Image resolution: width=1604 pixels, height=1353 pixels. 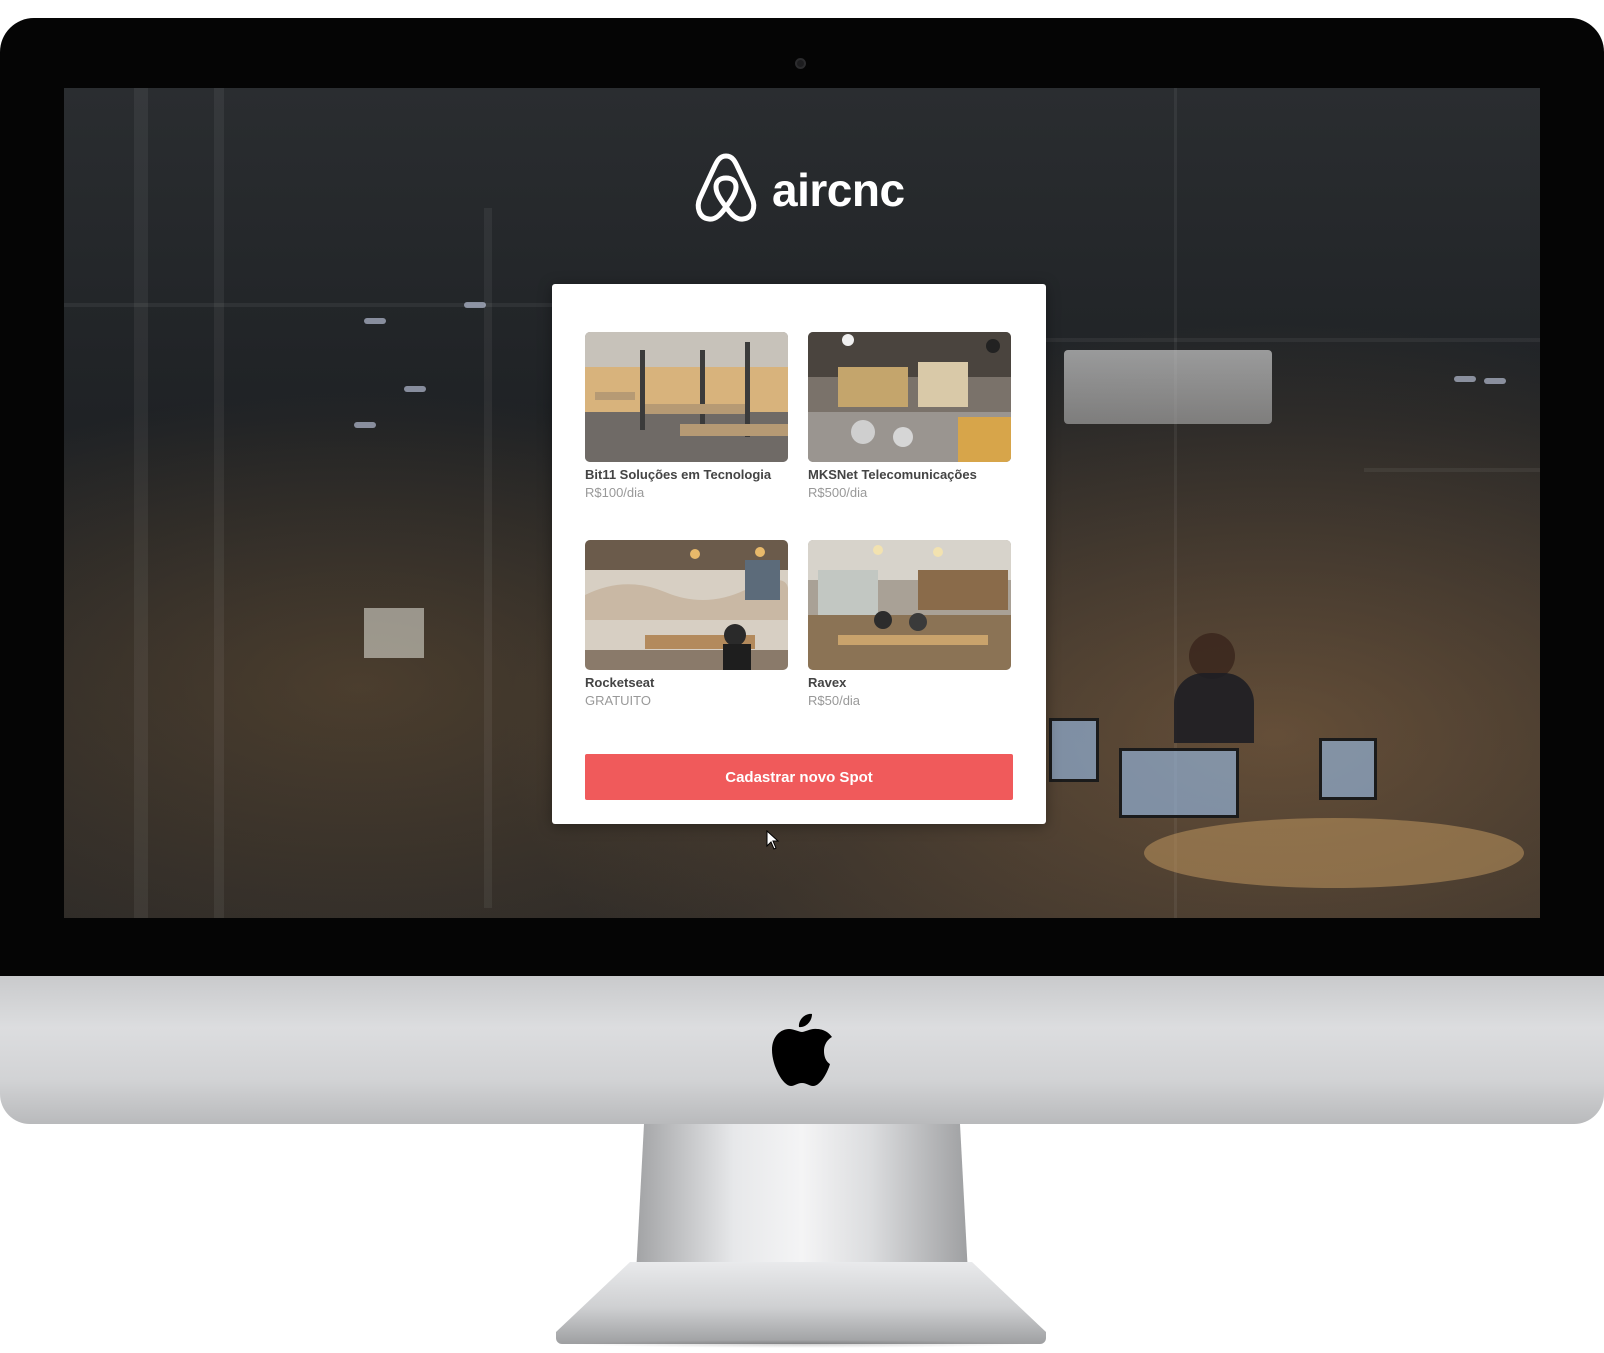 I want to click on spot-price: R$50/dia, so click(x=834, y=700).